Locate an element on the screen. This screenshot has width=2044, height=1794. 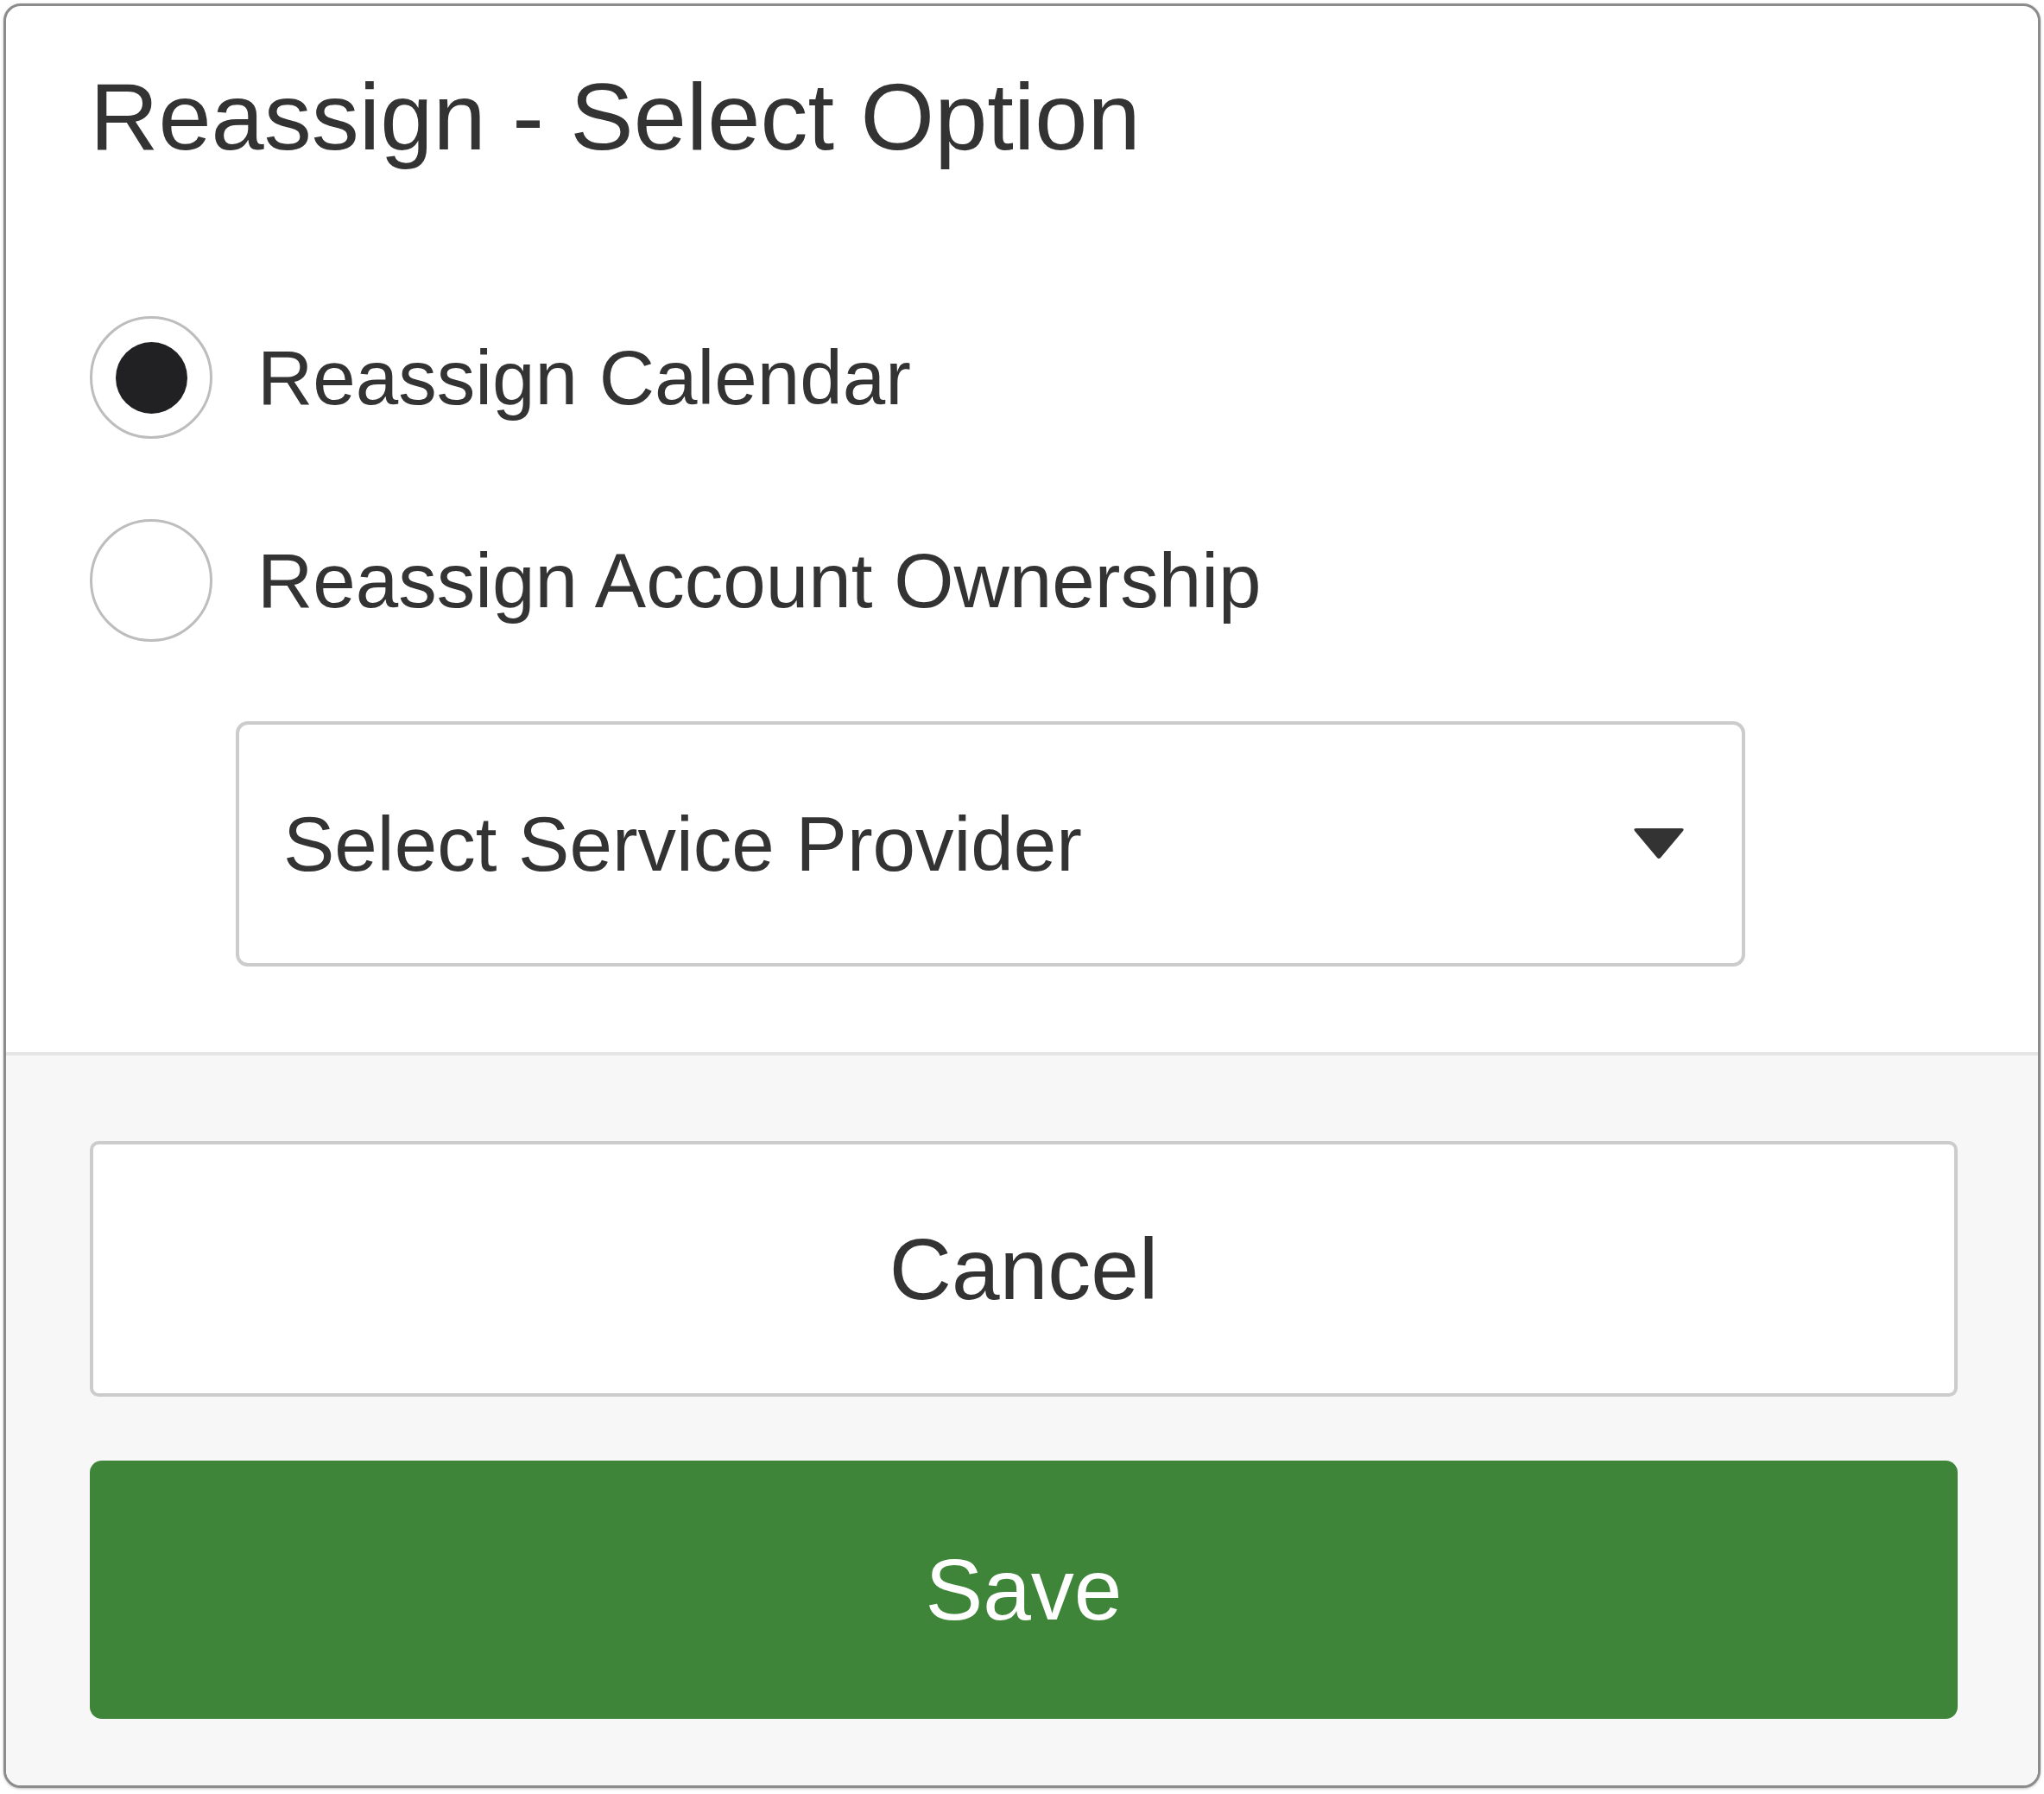
dialog-title: Reassign - Select Option is located at coordinates (615, 116).